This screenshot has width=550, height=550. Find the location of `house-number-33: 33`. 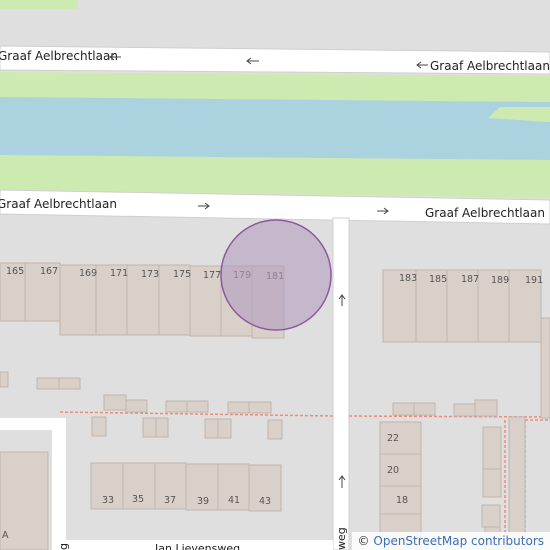

house-number-33: 33 is located at coordinates (108, 500).